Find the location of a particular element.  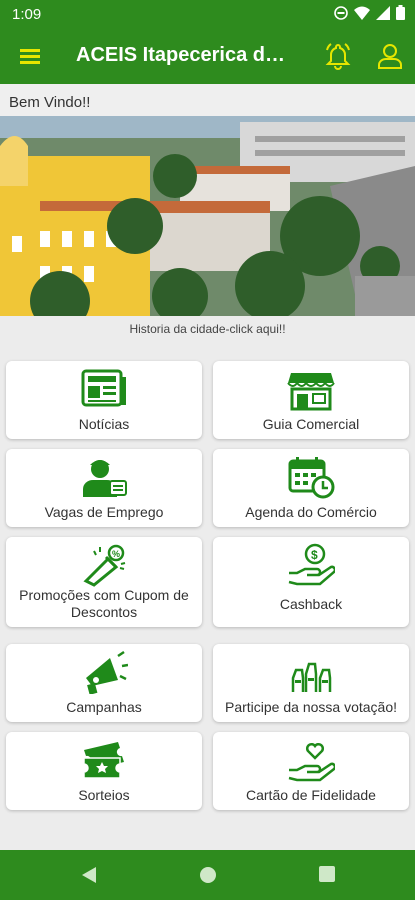

app-bar: ACEIS Itapecerica da Serra is located at coordinates (207, 56).